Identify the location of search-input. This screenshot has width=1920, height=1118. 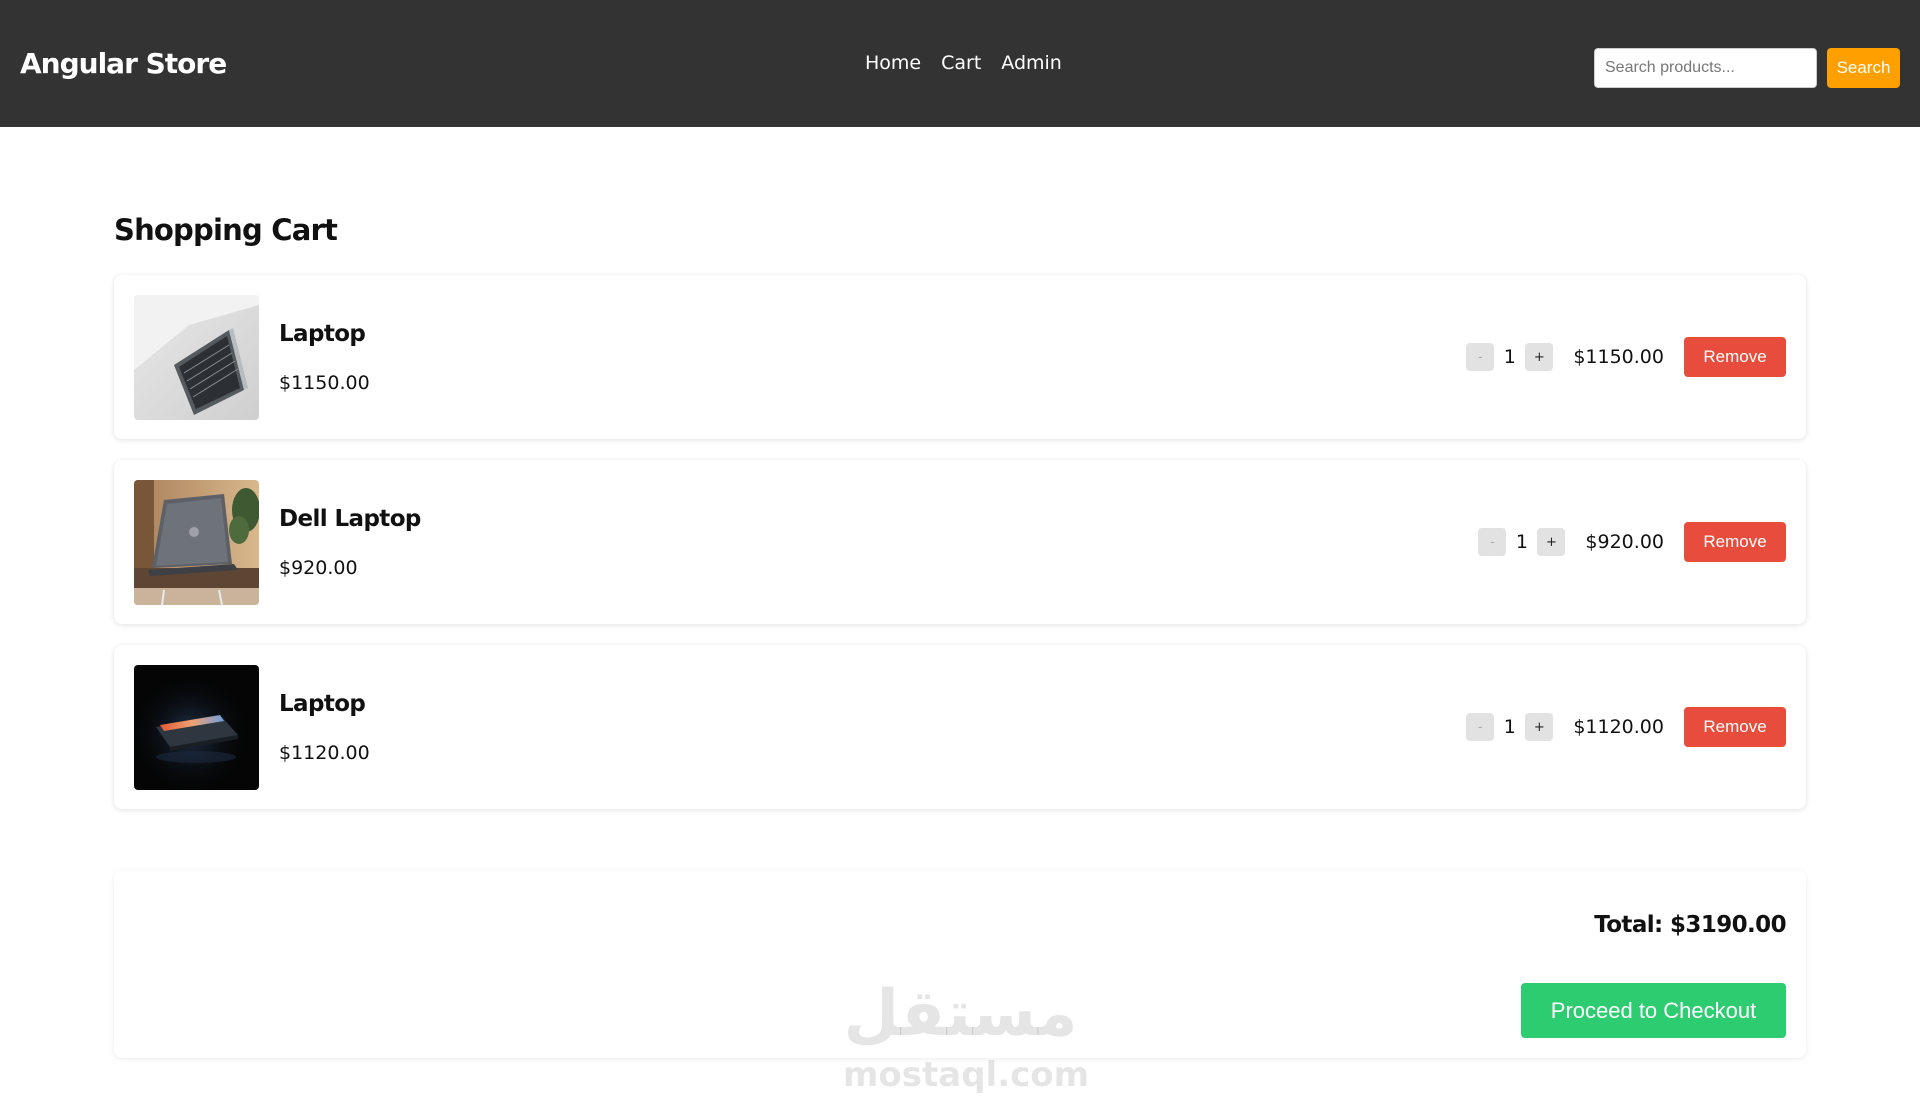
(1705, 68).